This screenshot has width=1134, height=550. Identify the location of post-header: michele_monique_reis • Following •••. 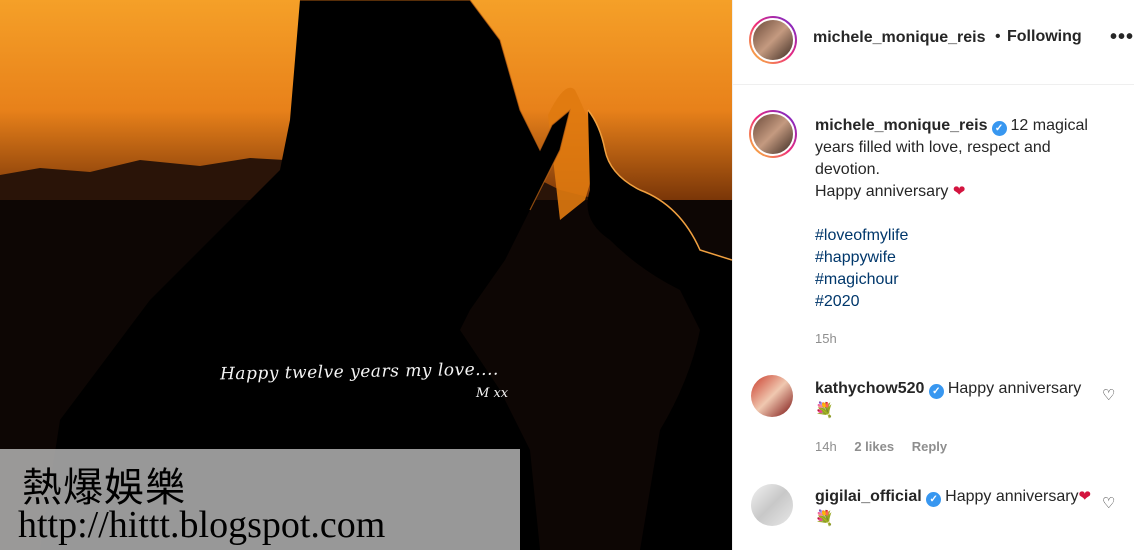
(933, 42).